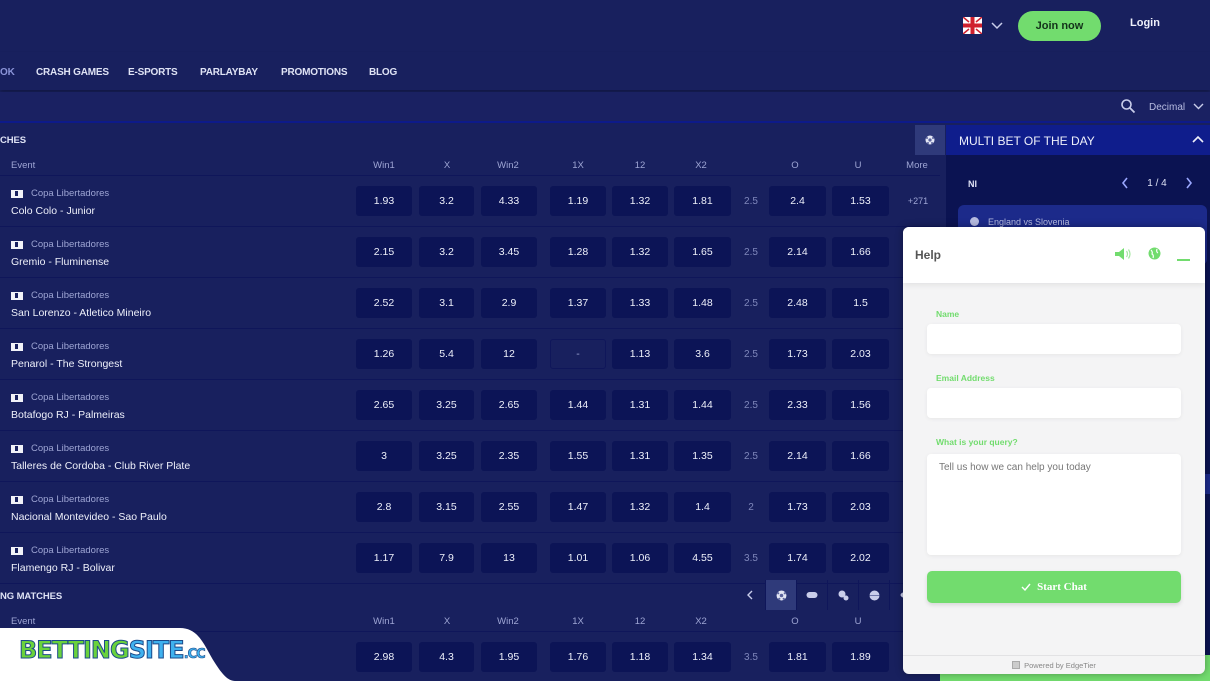 The width and height of the screenshot is (1210, 681). What do you see at coordinates (702, 354) in the screenshot?
I see `odds-button: 3.6` at bounding box center [702, 354].